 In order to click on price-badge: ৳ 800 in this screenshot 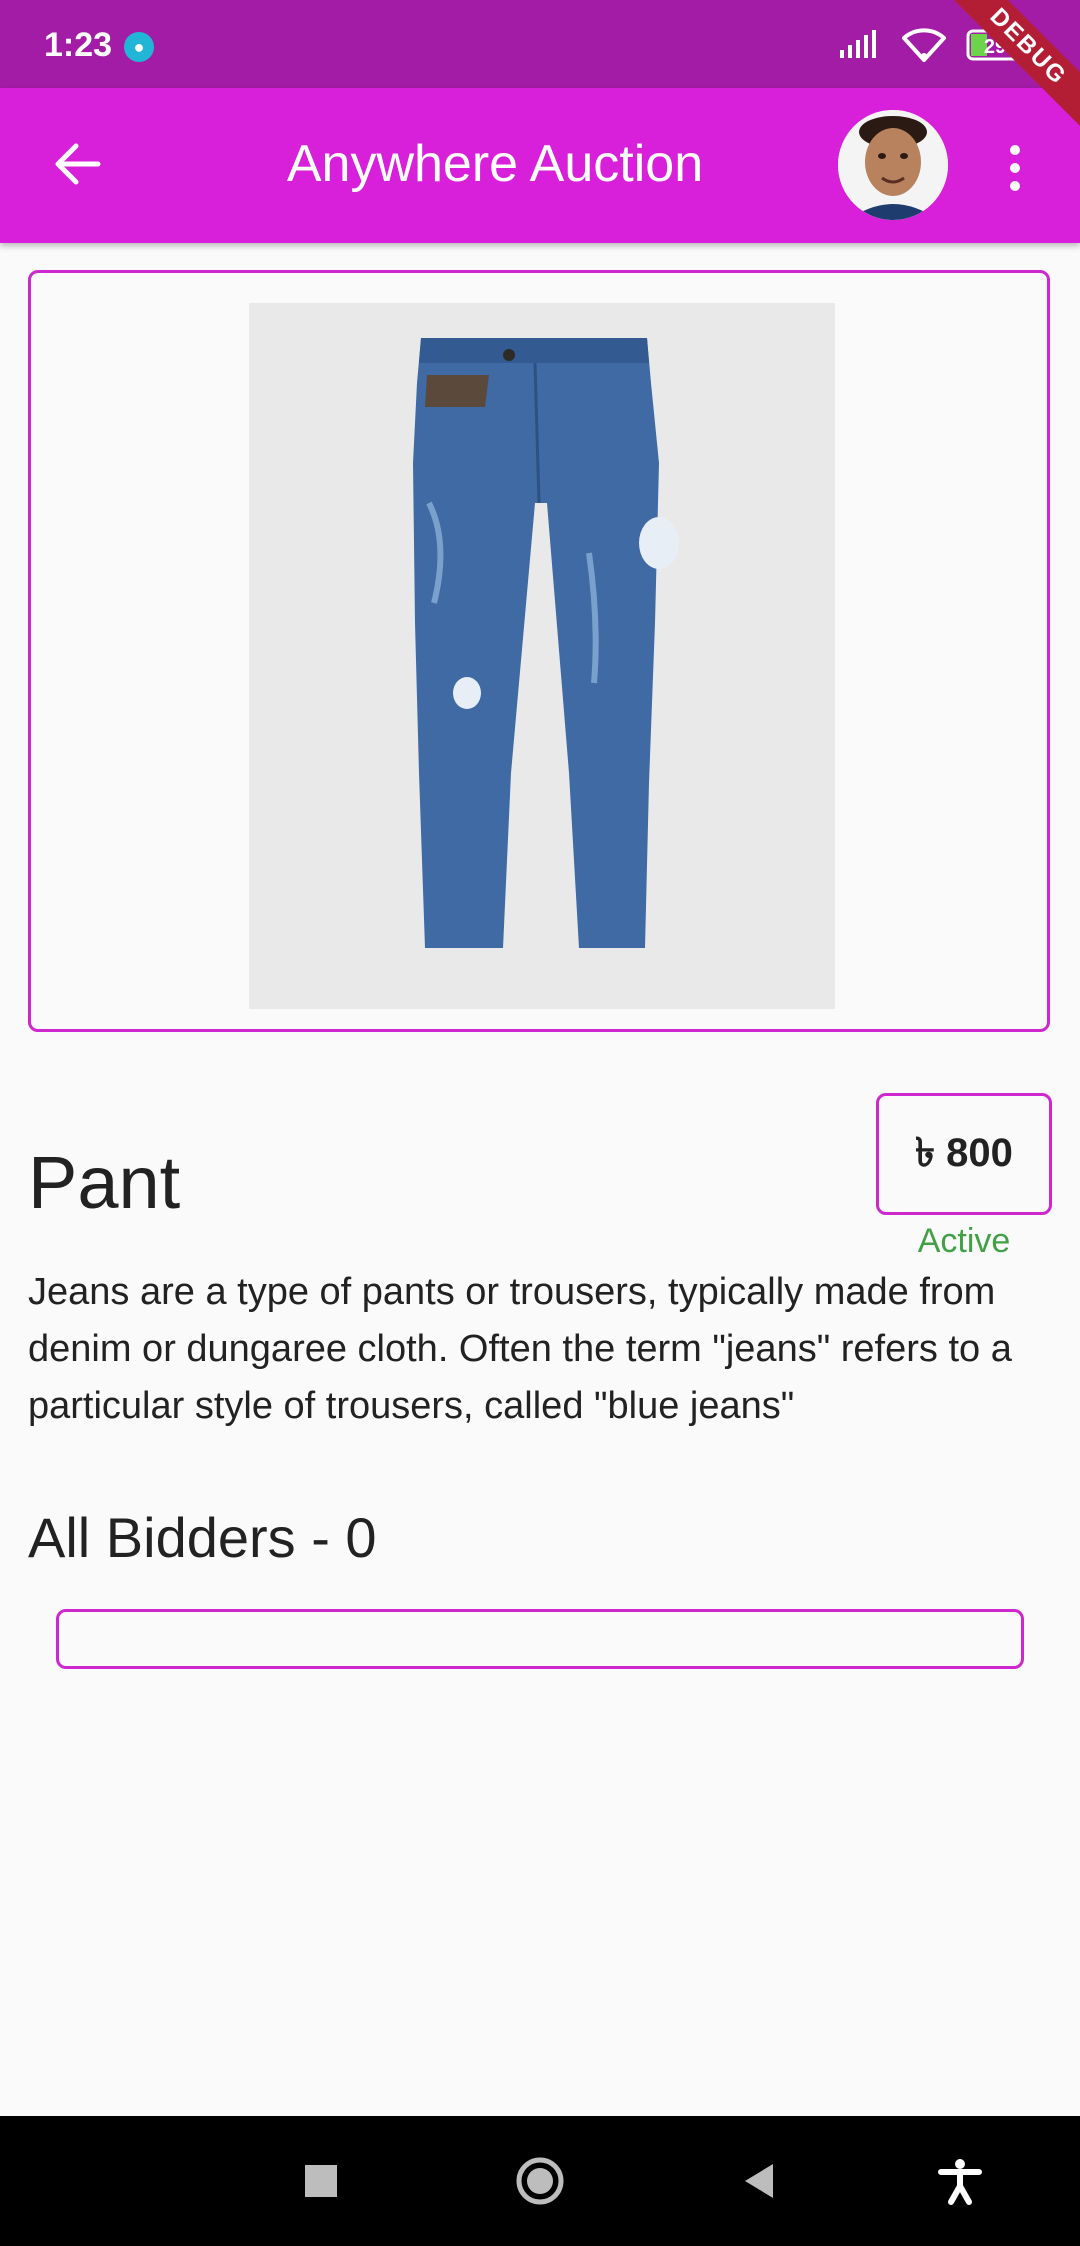, I will do `click(964, 1154)`.